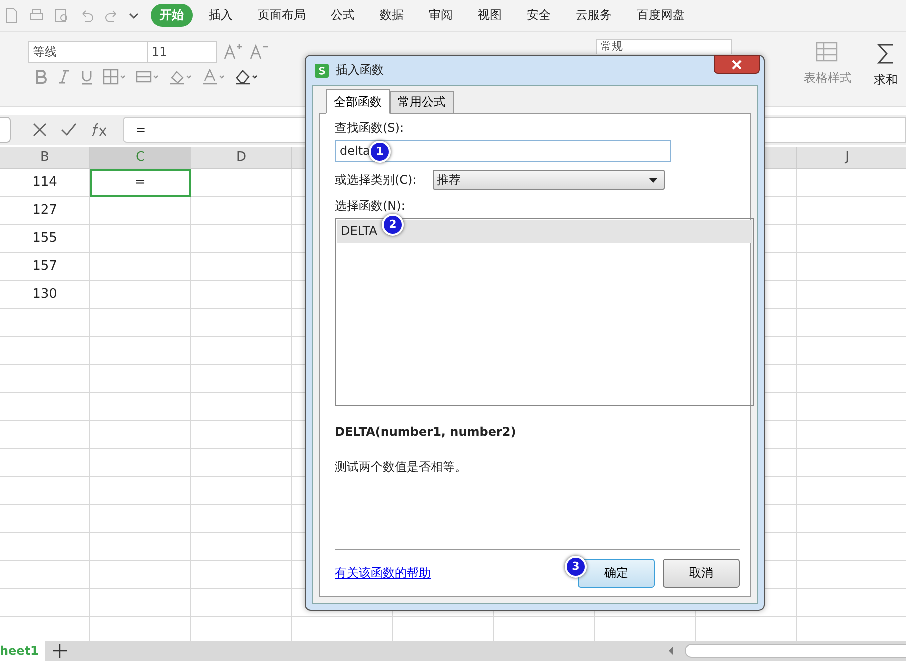 The width and height of the screenshot is (906, 661). I want to click on close-icon, so click(737, 65).